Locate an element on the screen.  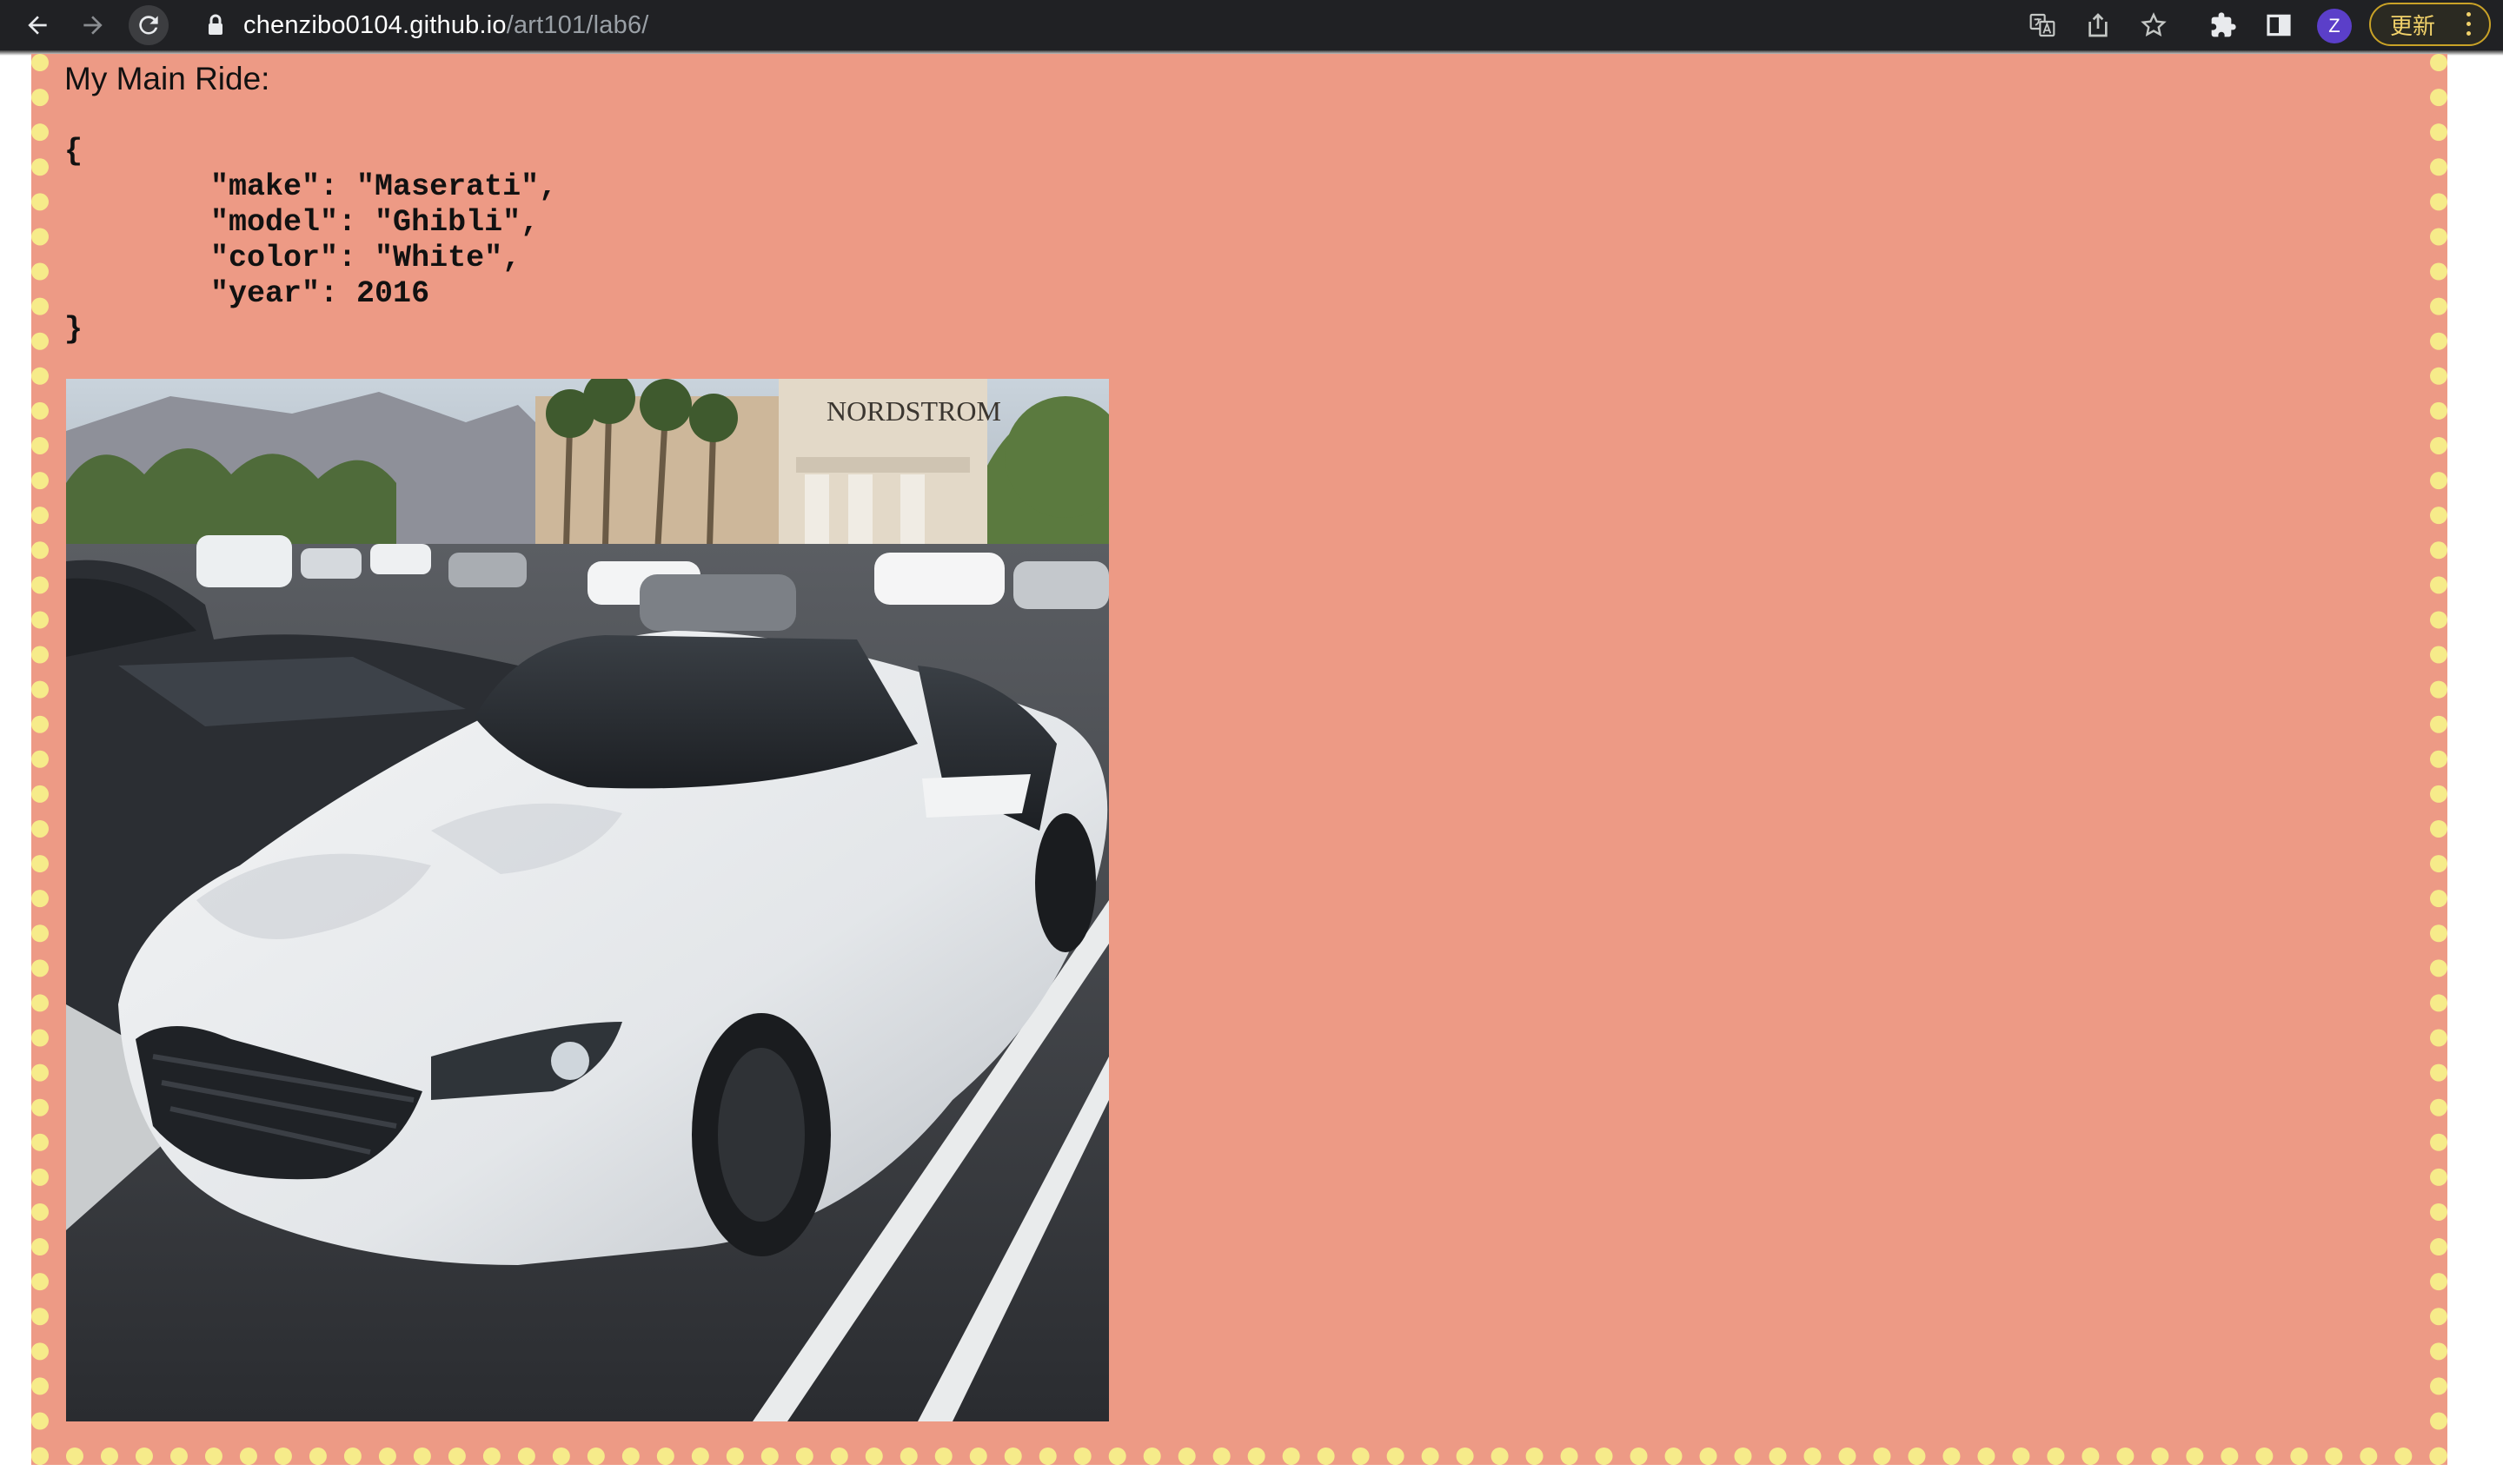
extensions-button is located at coordinates (2223, 25).